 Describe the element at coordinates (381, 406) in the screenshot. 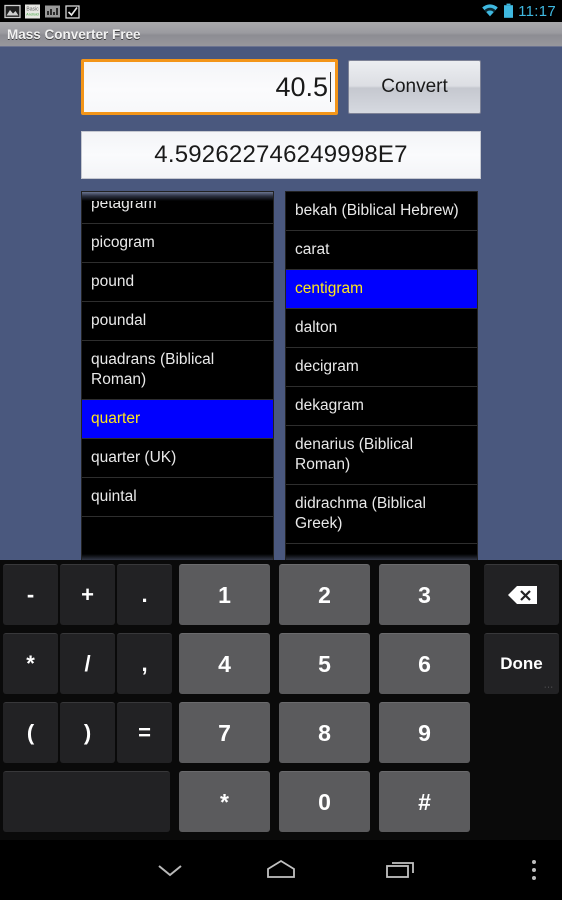

I see `to-unit-item: dekagram` at that location.